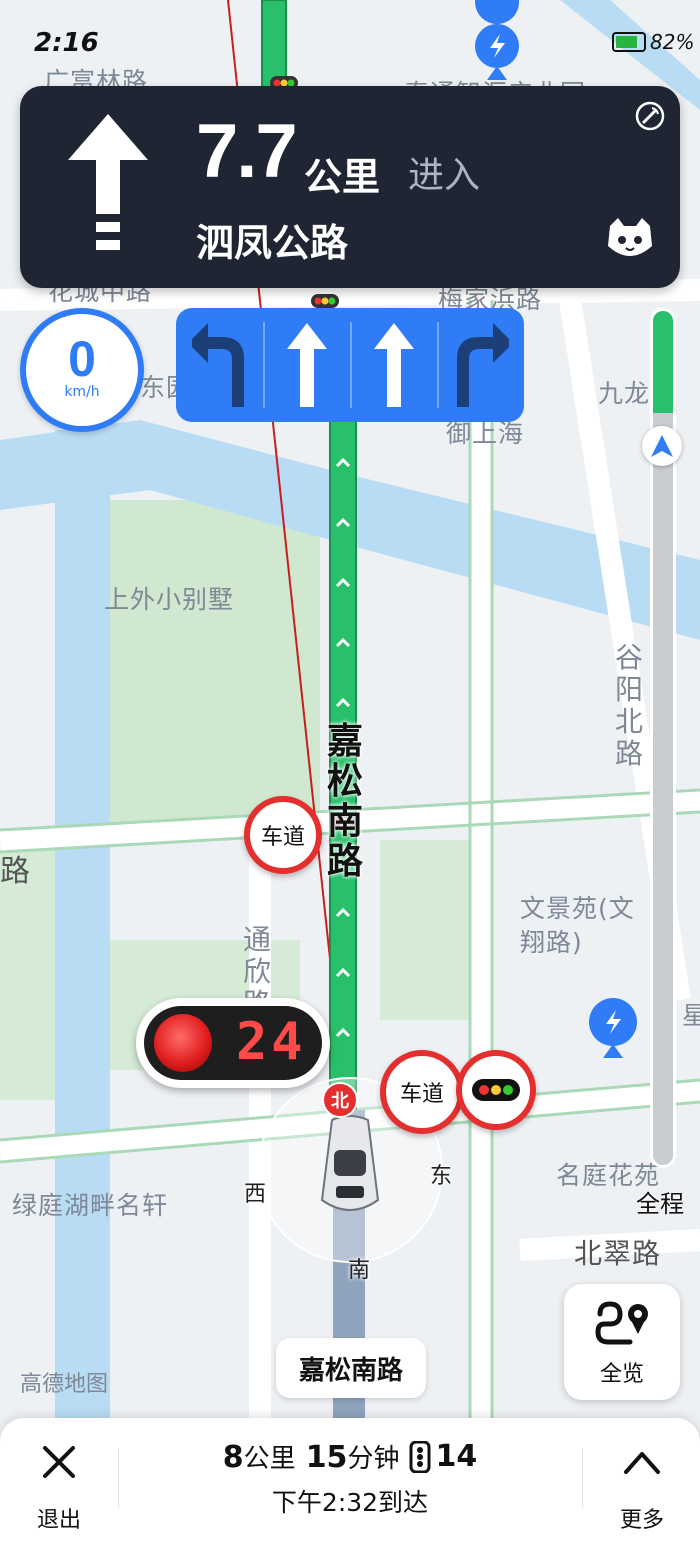 The height and width of the screenshot is (1555, 700). I want to click on map-label: 绿庭湖畔名轩, so click(90, 1205).